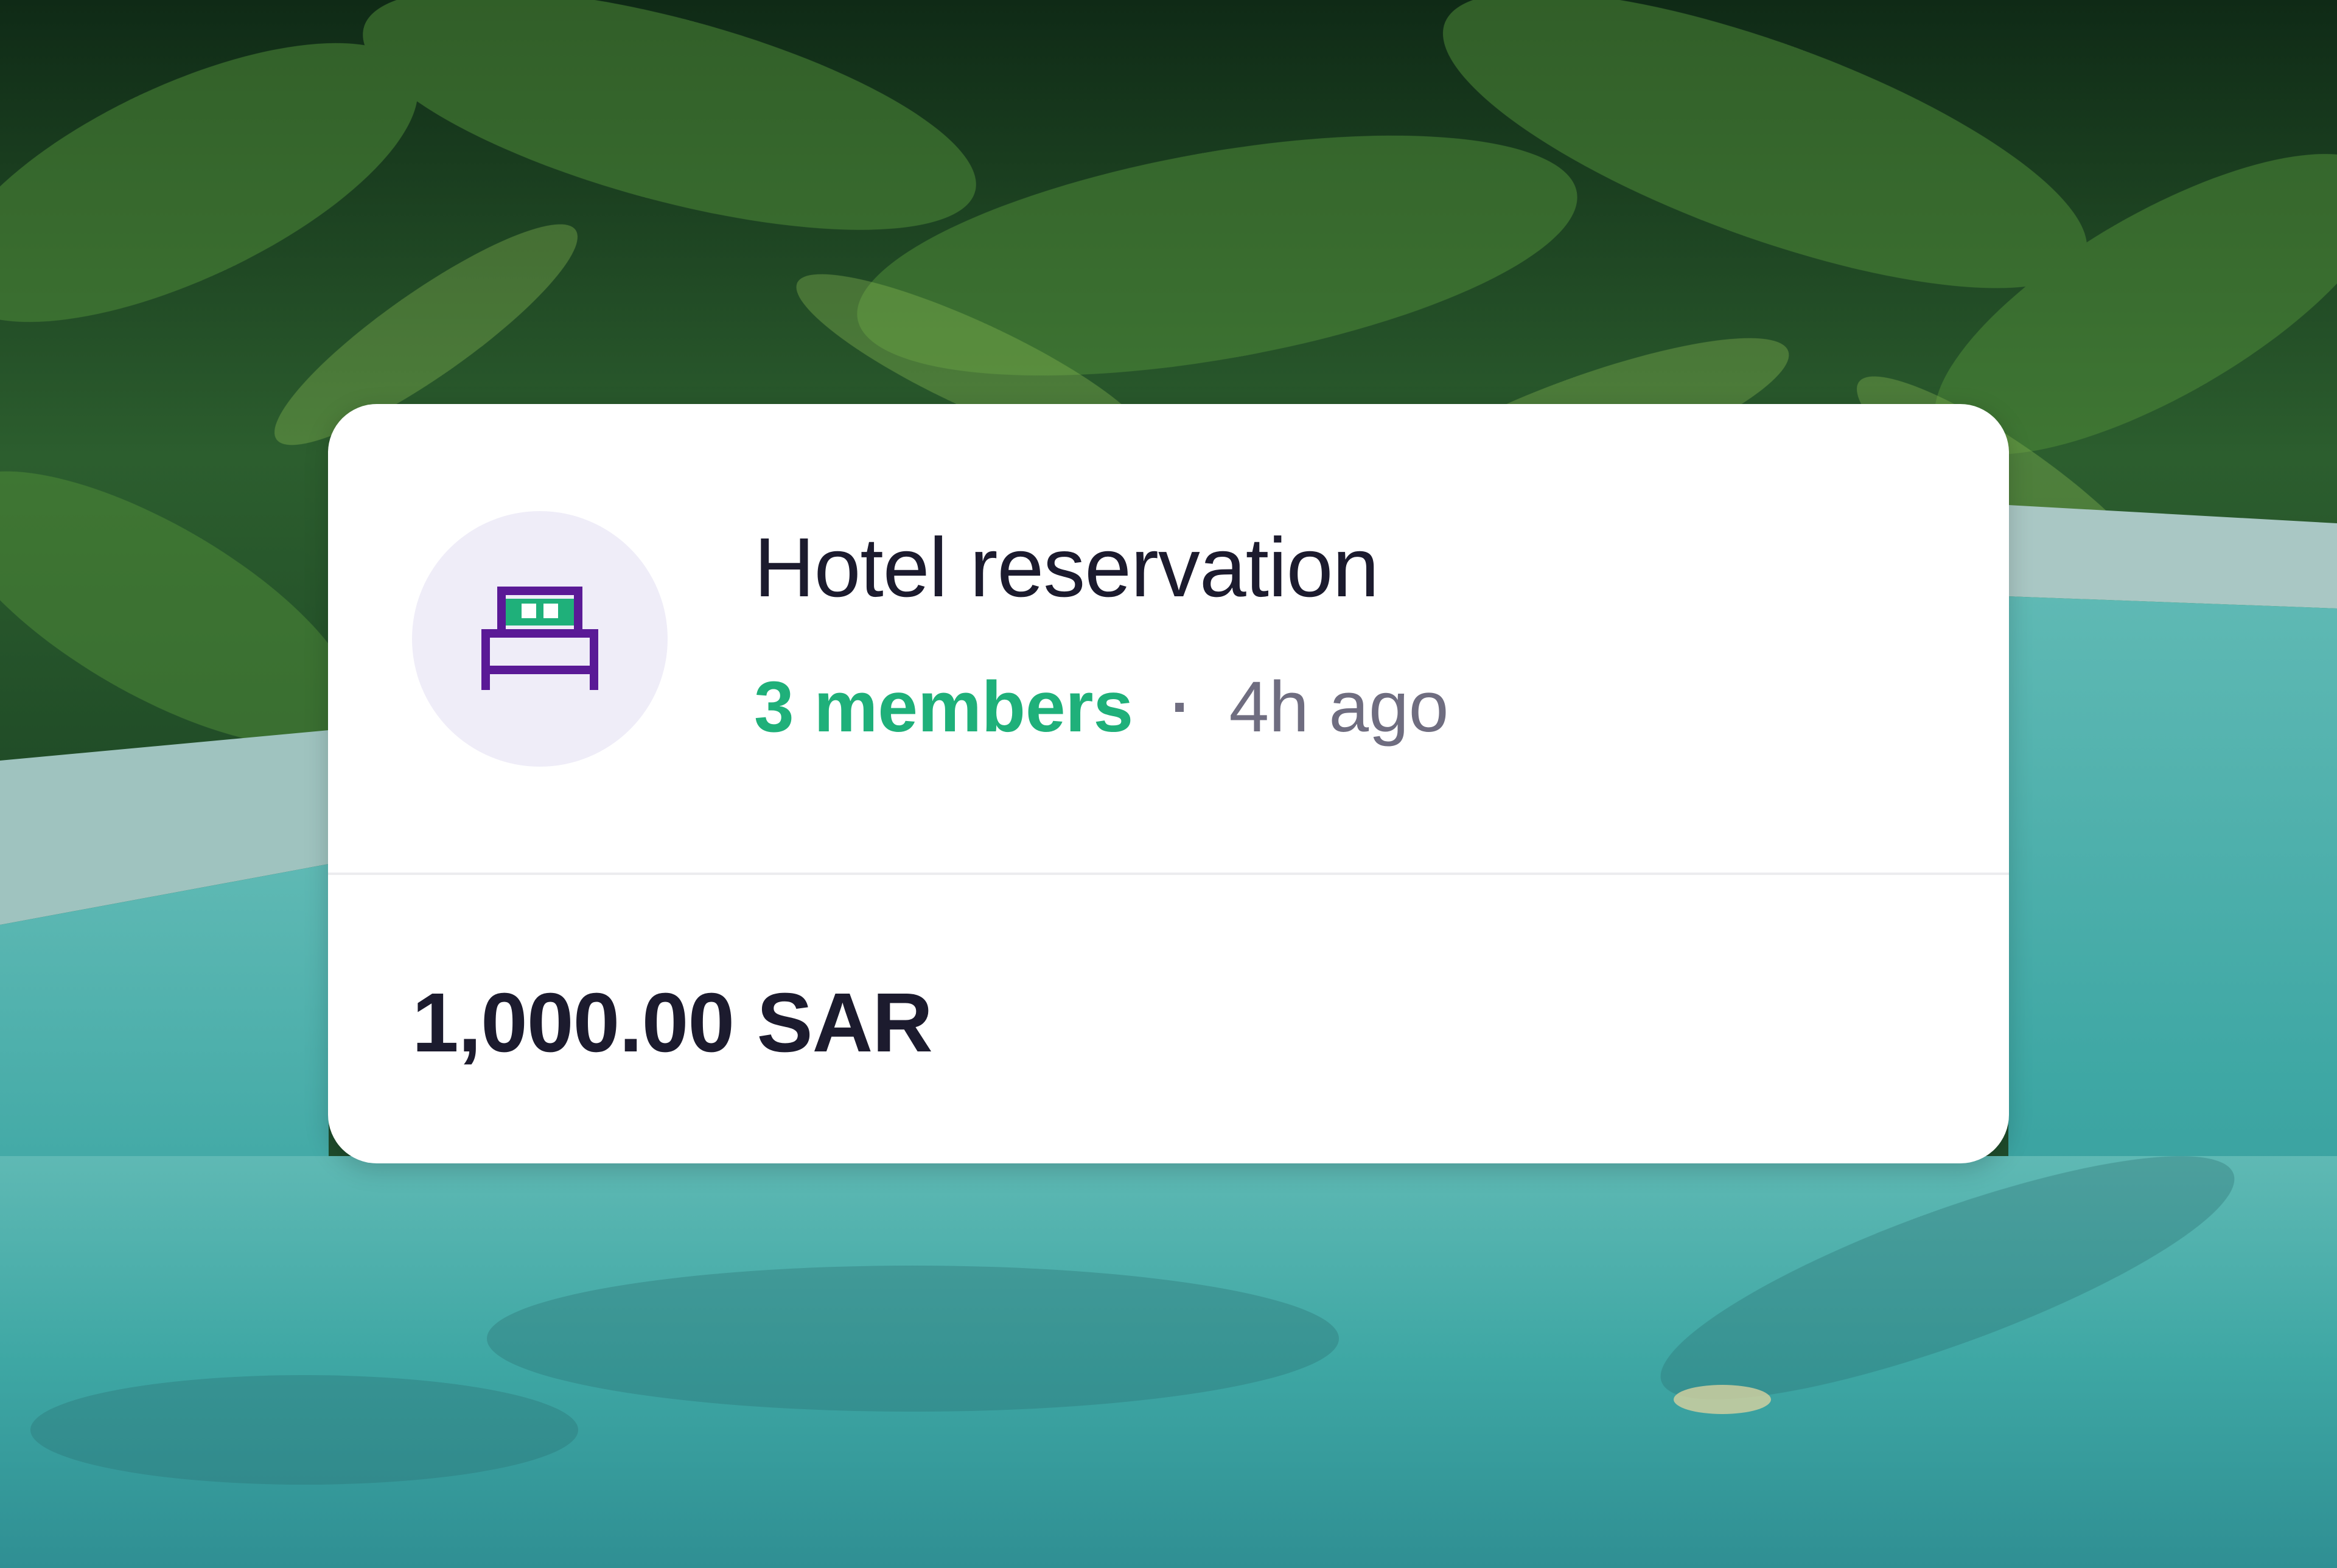 This screenshot has height=1568, width=2337. Describe the element at coordinates (944, 707) in the screenshot. I see `members-count: 3 members` at that location.